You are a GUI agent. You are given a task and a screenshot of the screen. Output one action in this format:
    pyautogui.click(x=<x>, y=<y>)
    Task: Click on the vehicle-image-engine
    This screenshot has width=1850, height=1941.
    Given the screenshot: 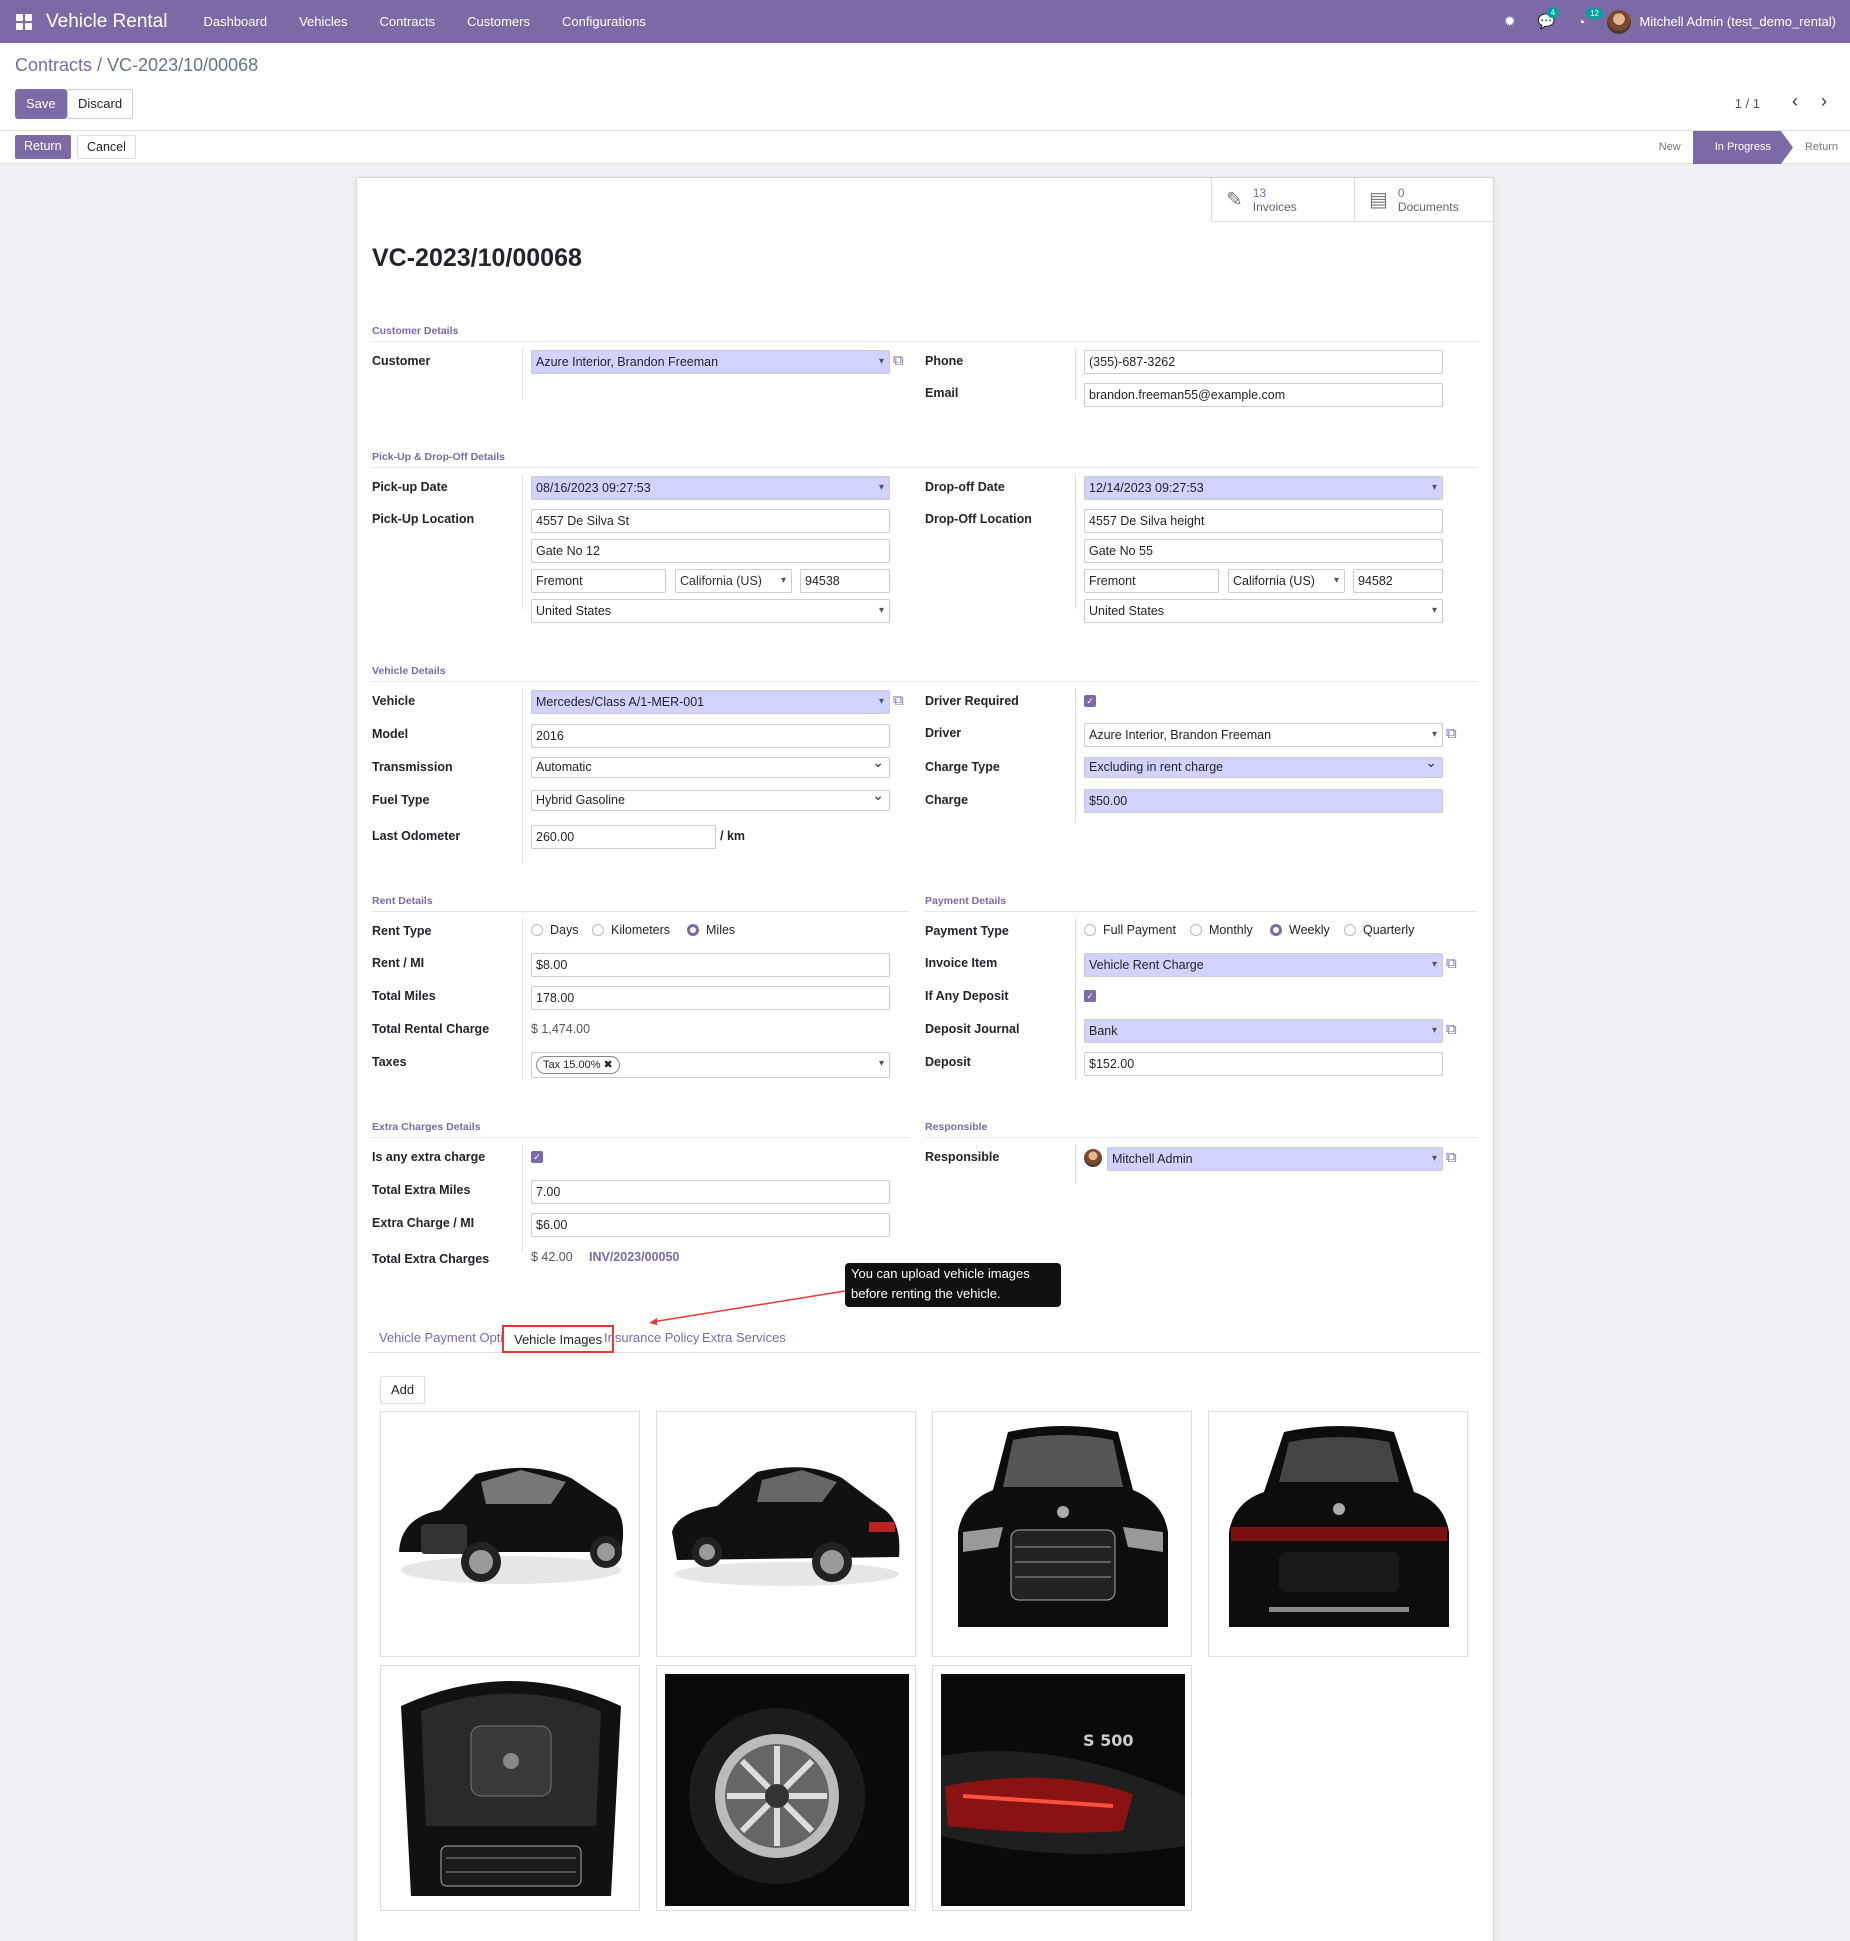 What is the action you would take?
    pyautogui.click(x=510, y=1788)
    